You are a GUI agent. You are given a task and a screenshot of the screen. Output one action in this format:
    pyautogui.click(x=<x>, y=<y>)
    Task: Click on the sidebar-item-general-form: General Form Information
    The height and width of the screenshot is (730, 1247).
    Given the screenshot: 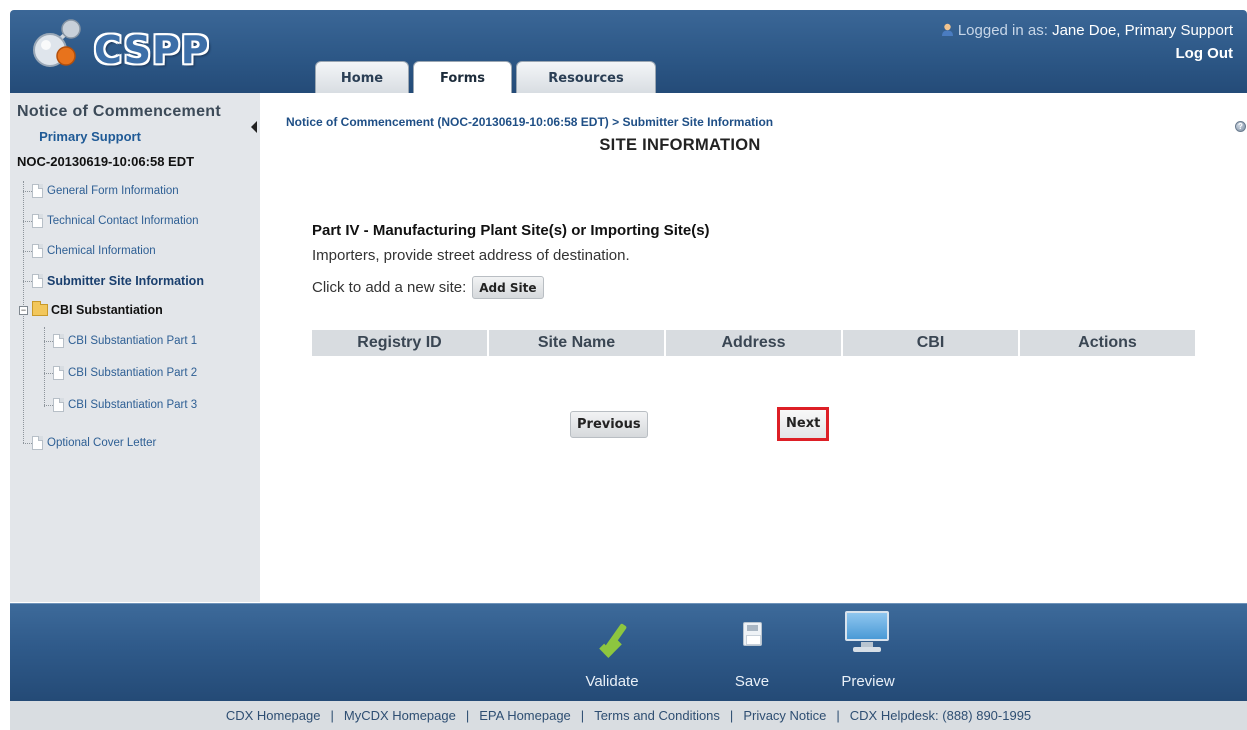 What is the action you would take?
    pyautogui.click(x=105, y=191)
    